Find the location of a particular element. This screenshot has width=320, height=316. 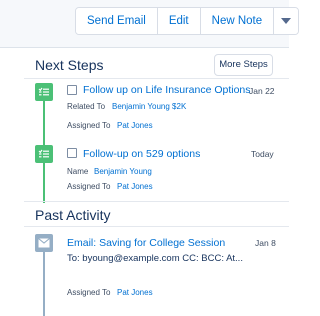

next-steps-title: Next Steps is located at coordinates (69, 65).